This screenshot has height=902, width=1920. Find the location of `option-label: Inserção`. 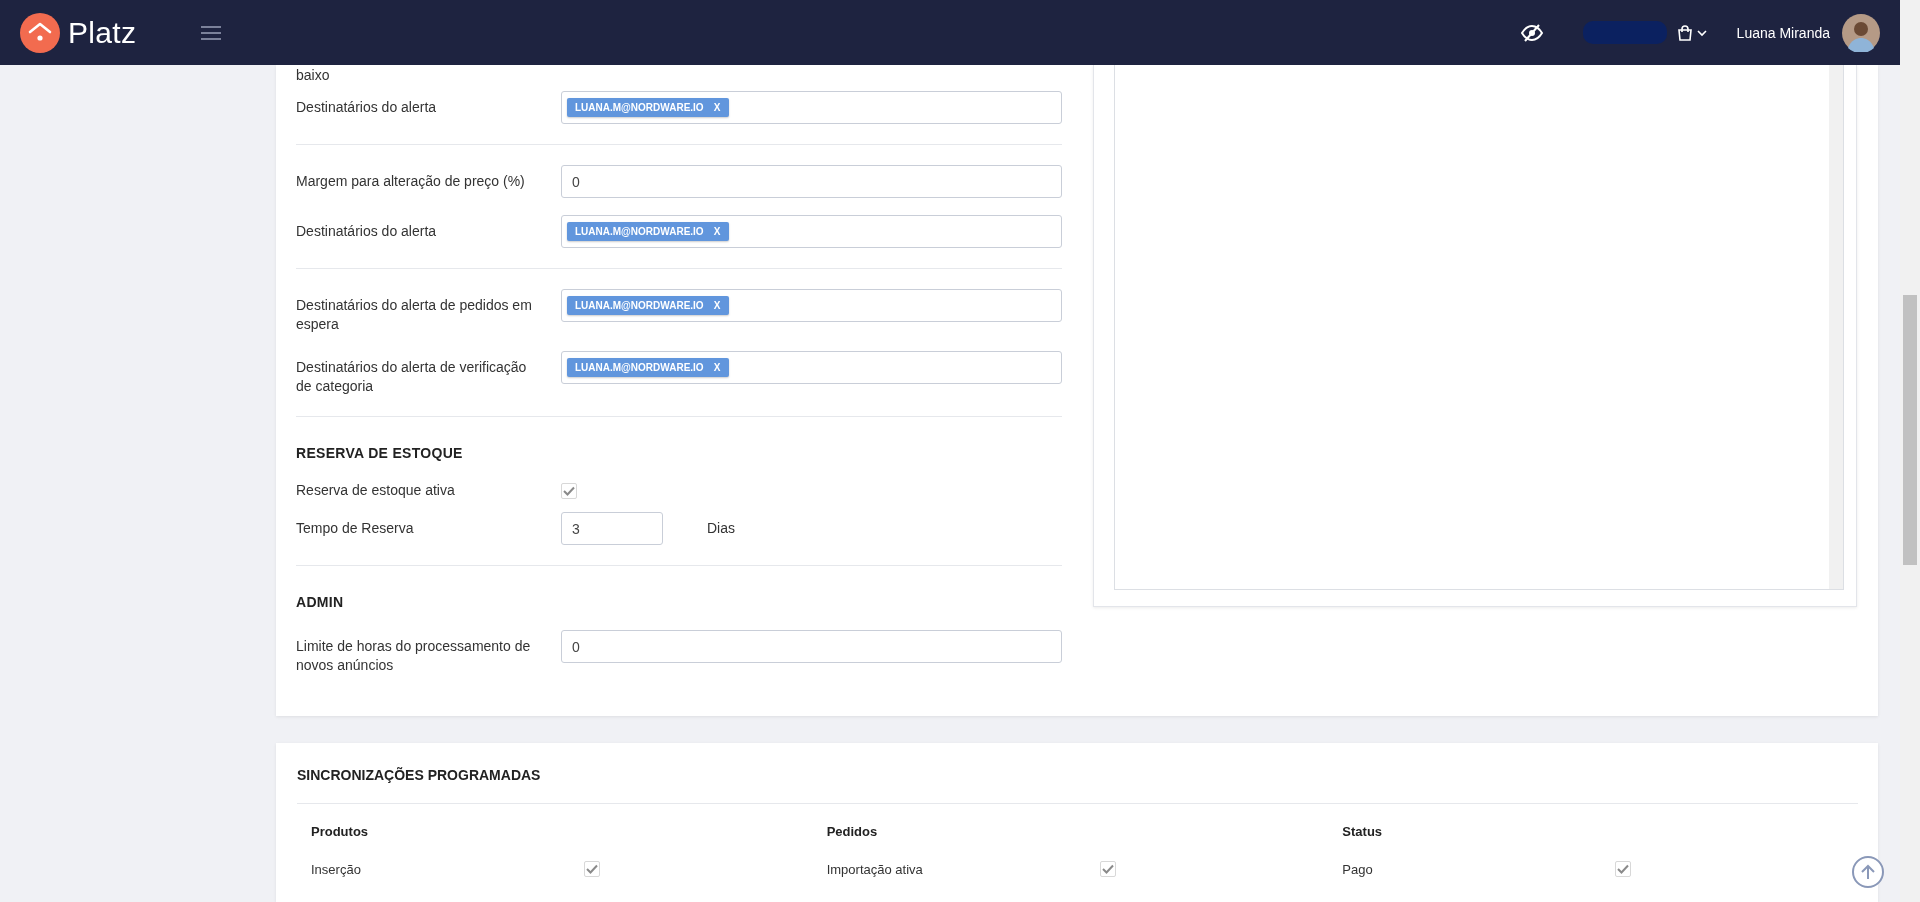

option-label: Inserção is located at coordinates (336, 869).